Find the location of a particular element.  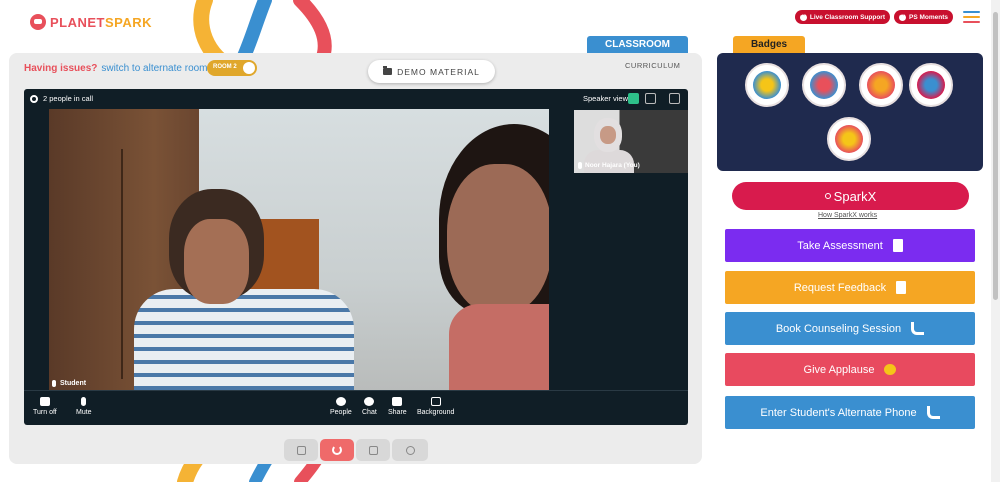

logo-icon is located at coordinates (38, 22).